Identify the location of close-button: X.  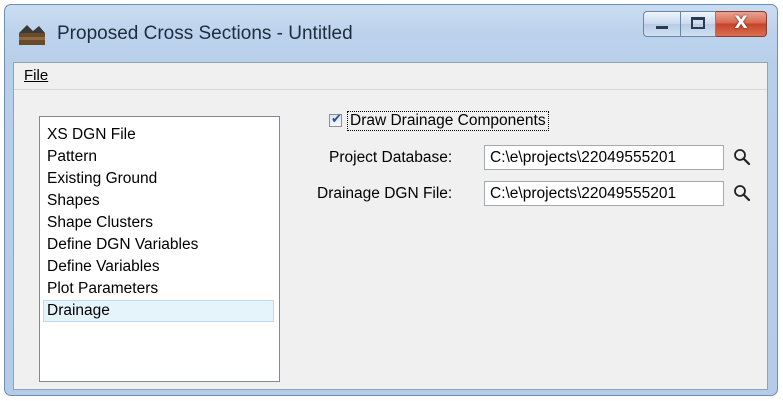
(741, 24).